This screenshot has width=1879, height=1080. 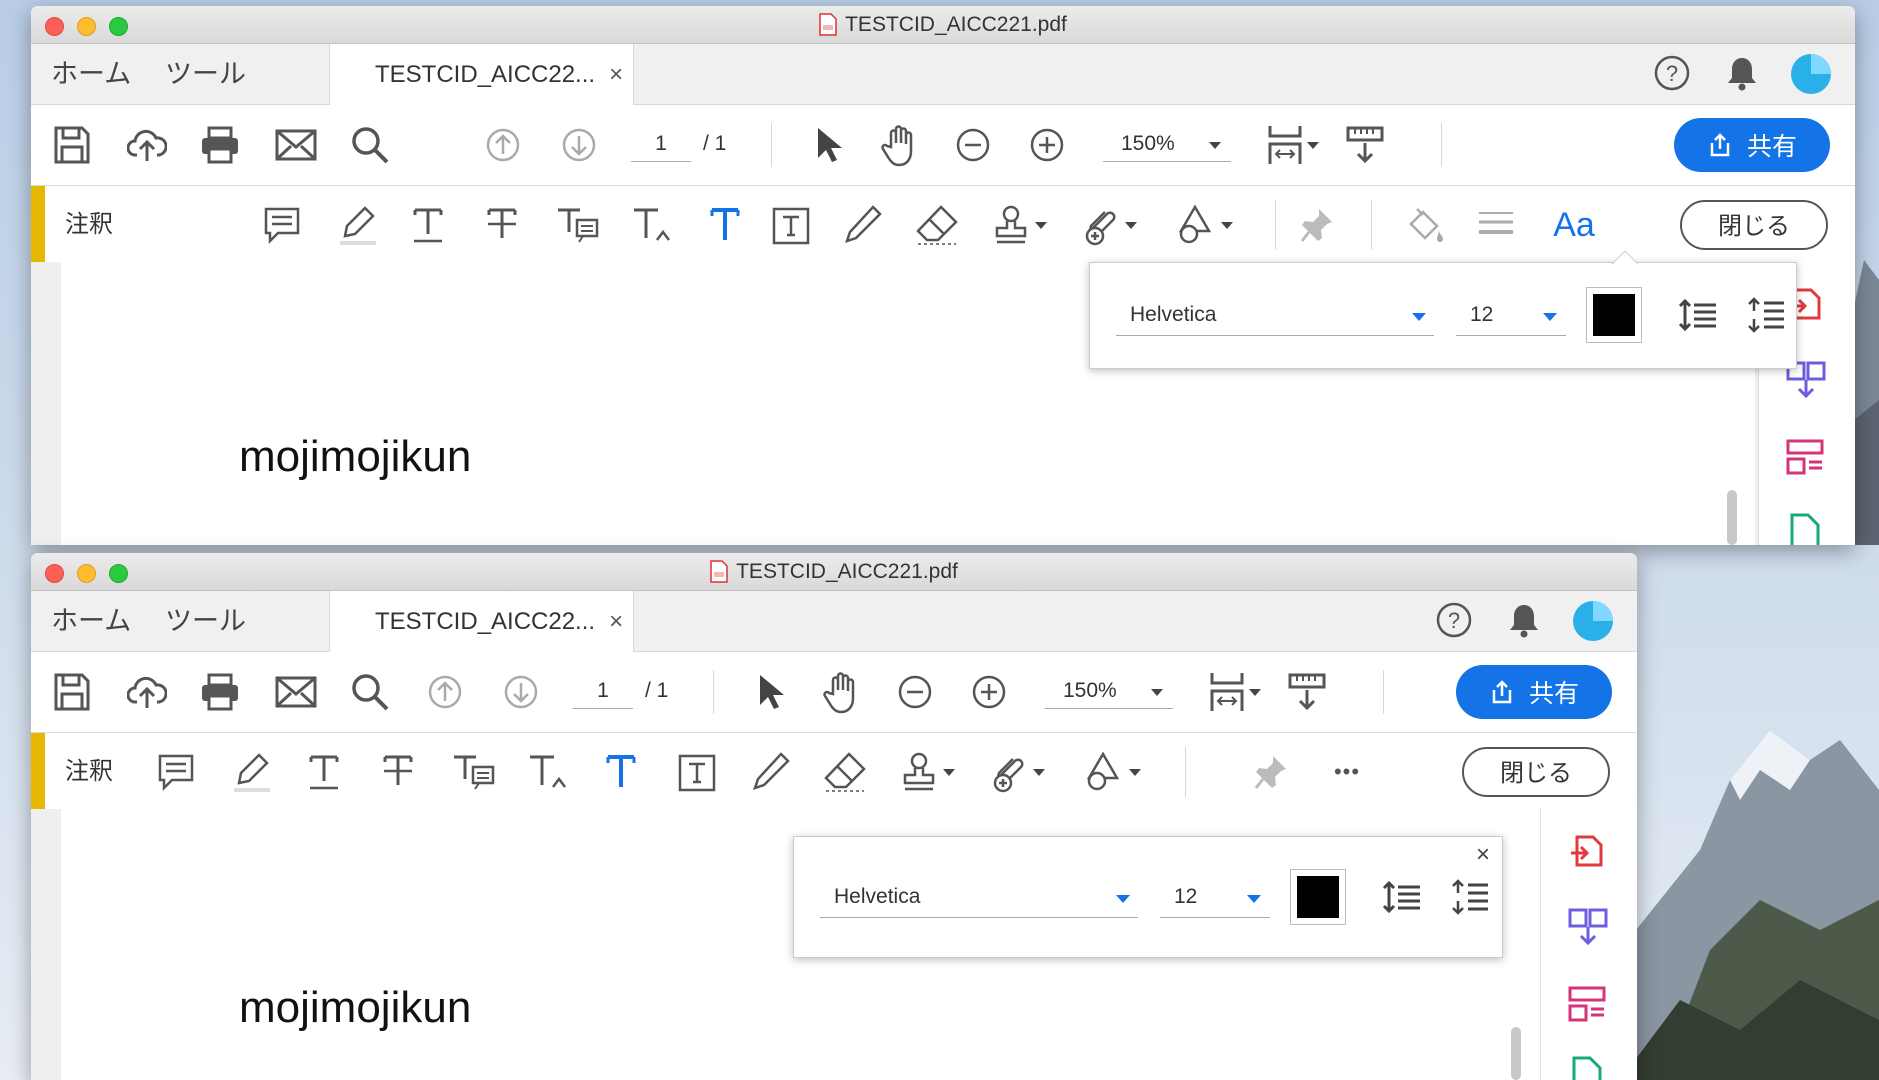 I want to click on stamp-icon, so click(x=919, y=772).